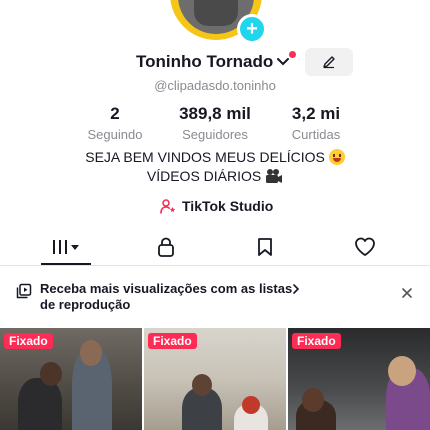 This screenshot has height=430, width=430. I want to click on pencil-icon, so click(329, 62).